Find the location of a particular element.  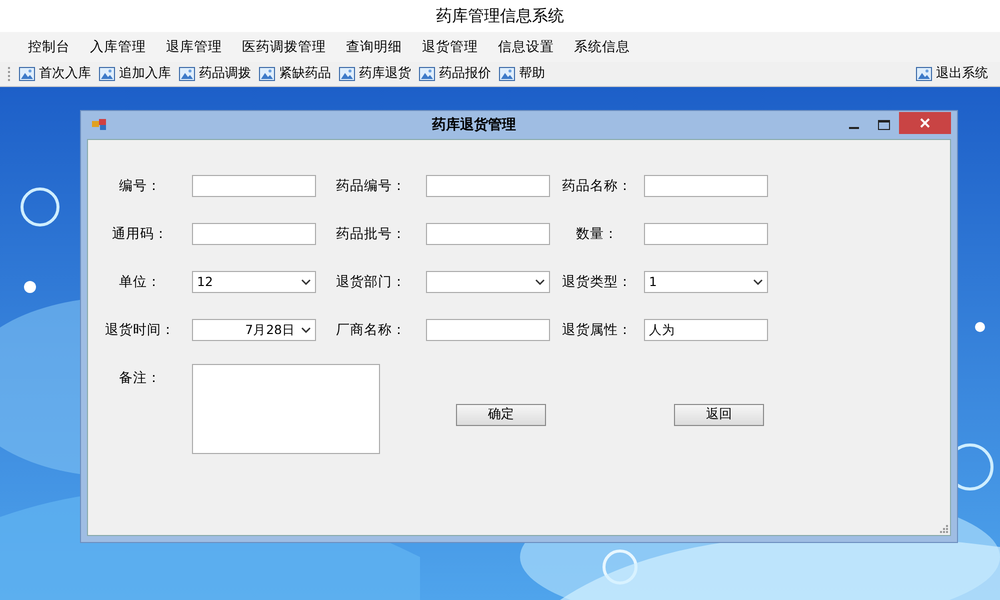

field-label: 数量： is located at coordinates (597, 234).